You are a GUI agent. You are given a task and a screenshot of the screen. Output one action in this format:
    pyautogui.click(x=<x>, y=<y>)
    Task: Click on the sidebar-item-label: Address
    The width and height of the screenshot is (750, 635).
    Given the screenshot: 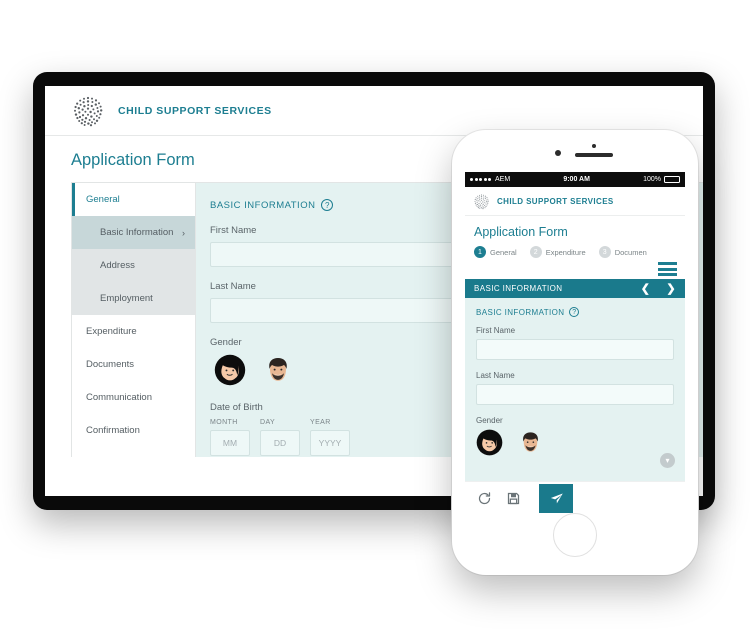 What is the action you would take?
    pyautogui.click(x=117, y=265)
    